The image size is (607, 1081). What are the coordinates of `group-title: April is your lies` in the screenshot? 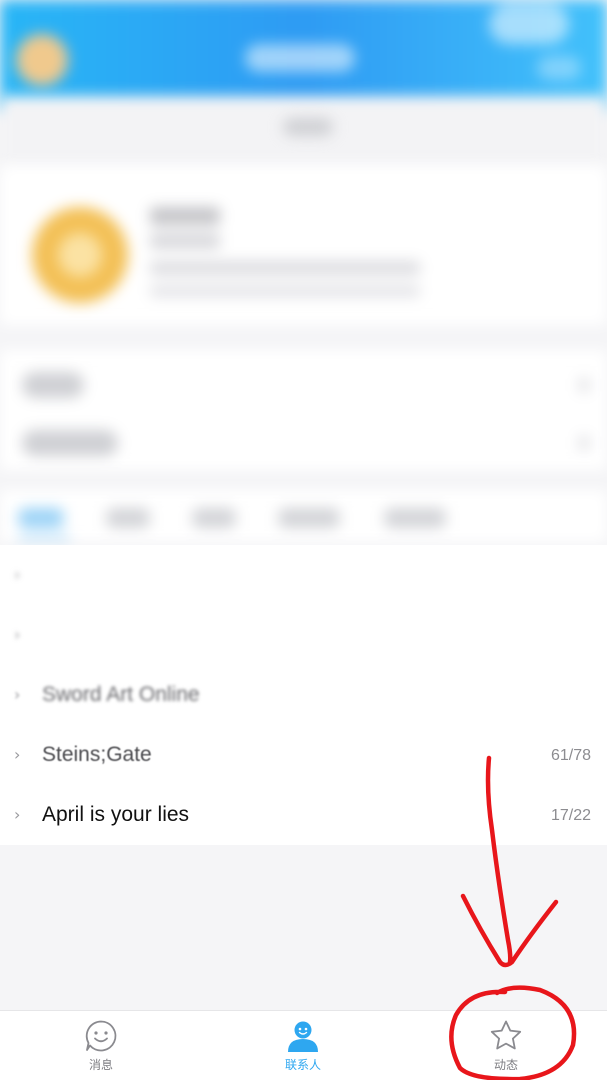 It's located at (116, 814).